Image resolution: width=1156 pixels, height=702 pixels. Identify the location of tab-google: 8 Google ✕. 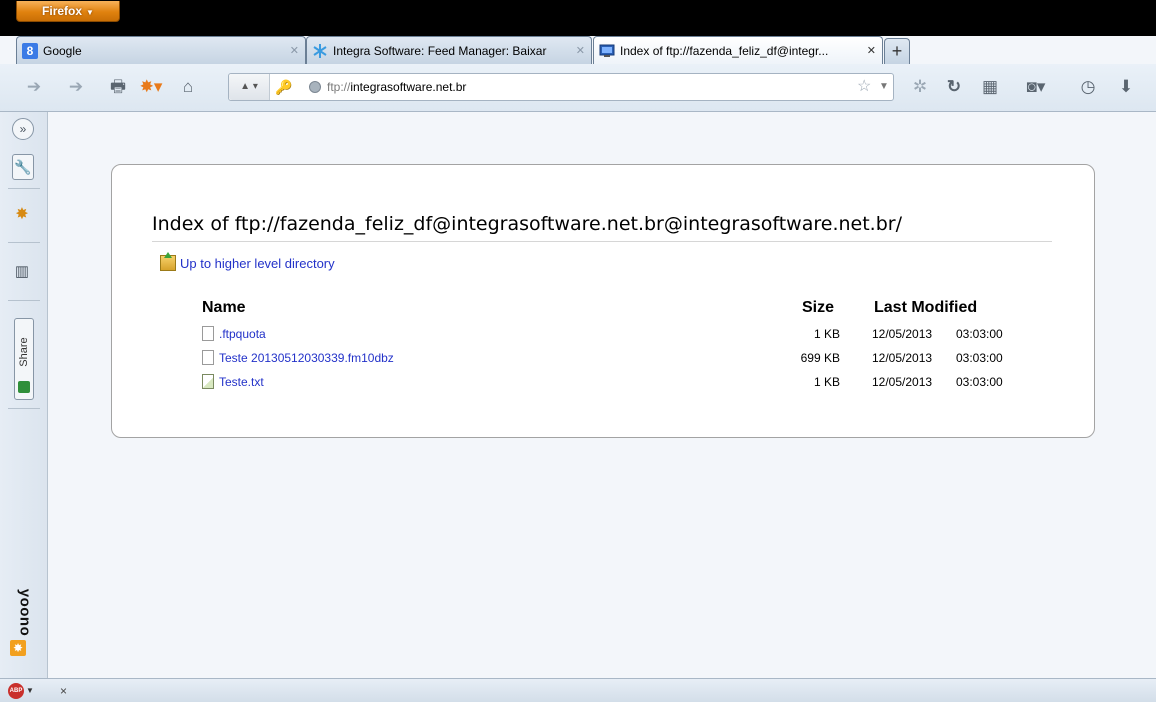
(161, 50).